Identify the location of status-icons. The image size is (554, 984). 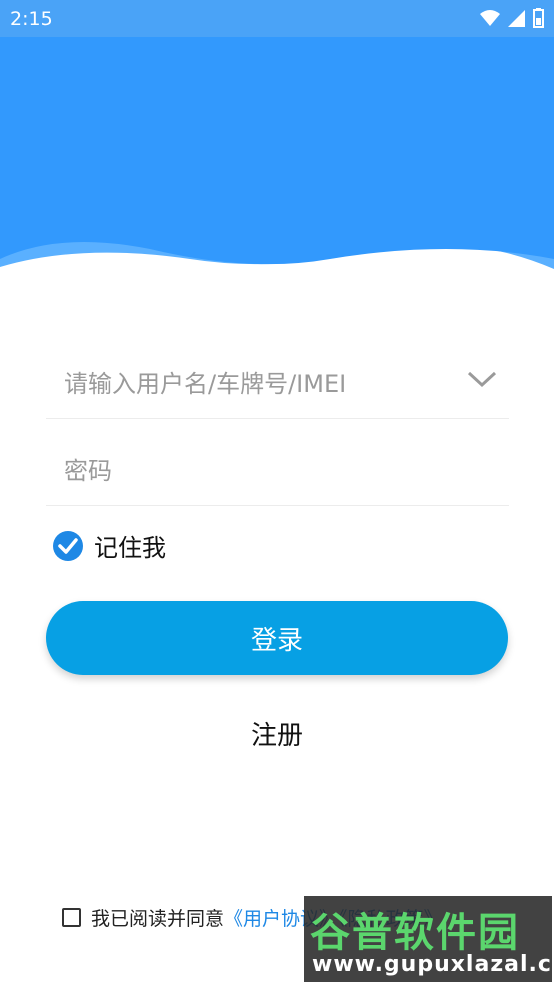
(512, 18).